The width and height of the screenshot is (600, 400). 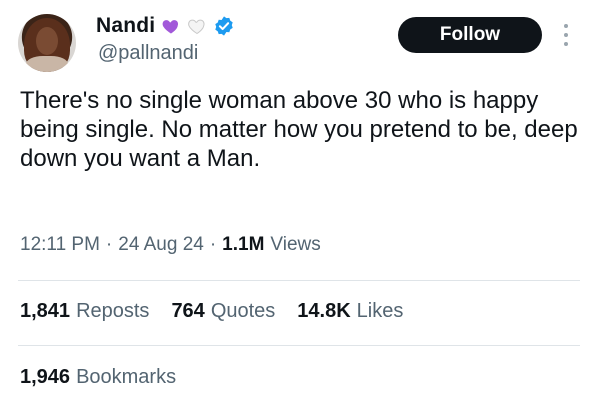 I want to click on quotes-stat: 764 Quotes, so click(x=223, y=311).